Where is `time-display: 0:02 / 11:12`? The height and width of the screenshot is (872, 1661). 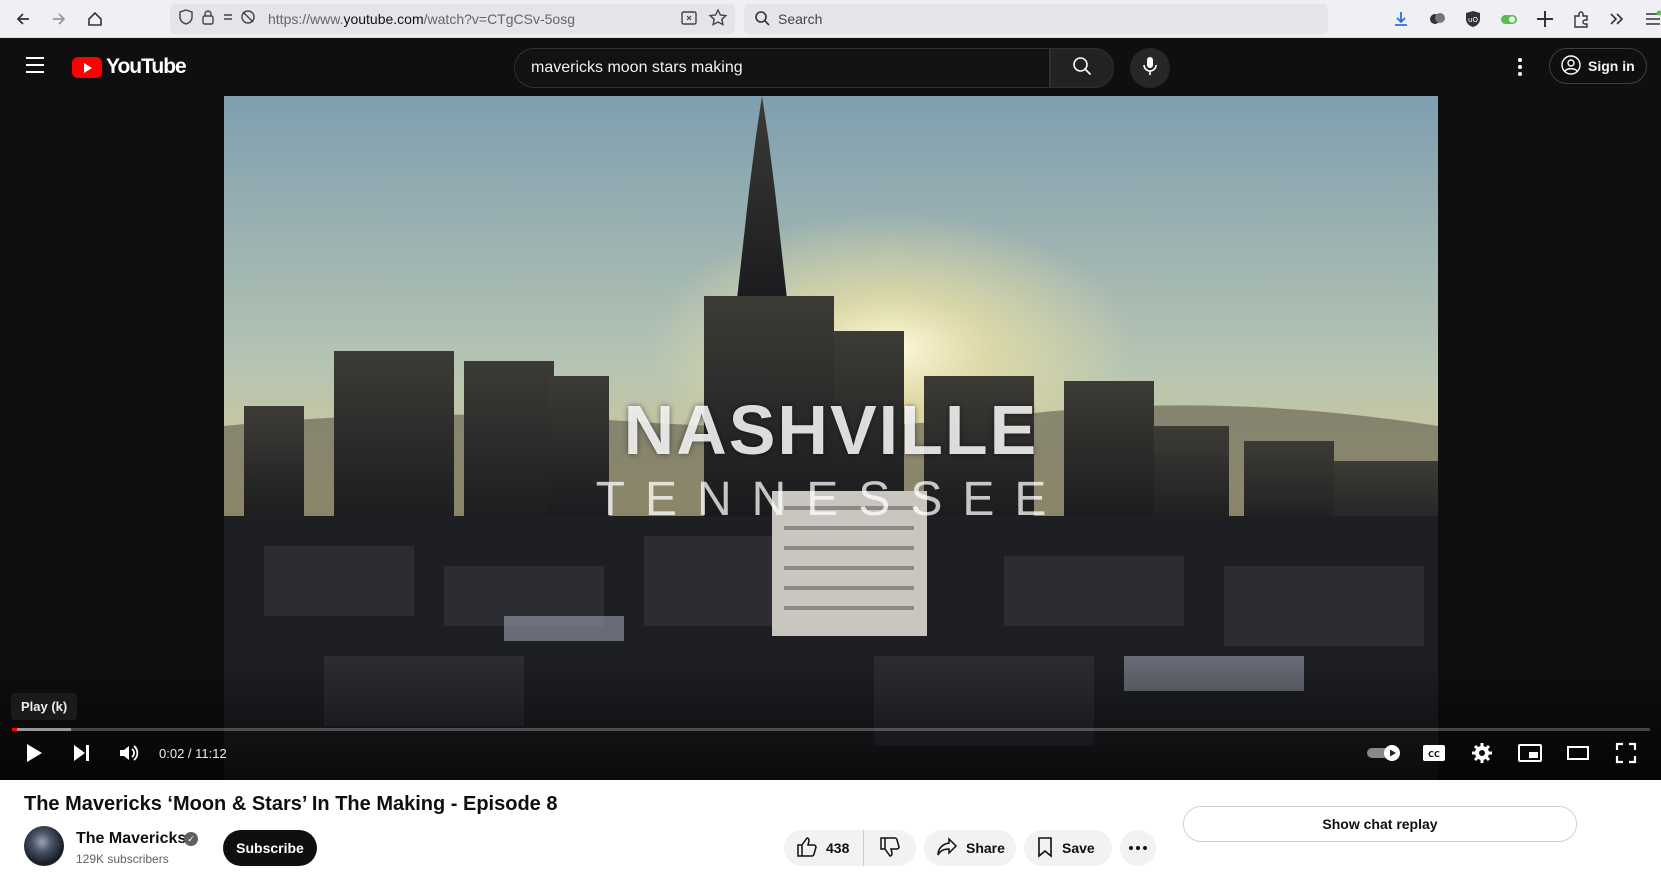
time-display: 0:02 / 11:12 is located at coordinates (193, 753).